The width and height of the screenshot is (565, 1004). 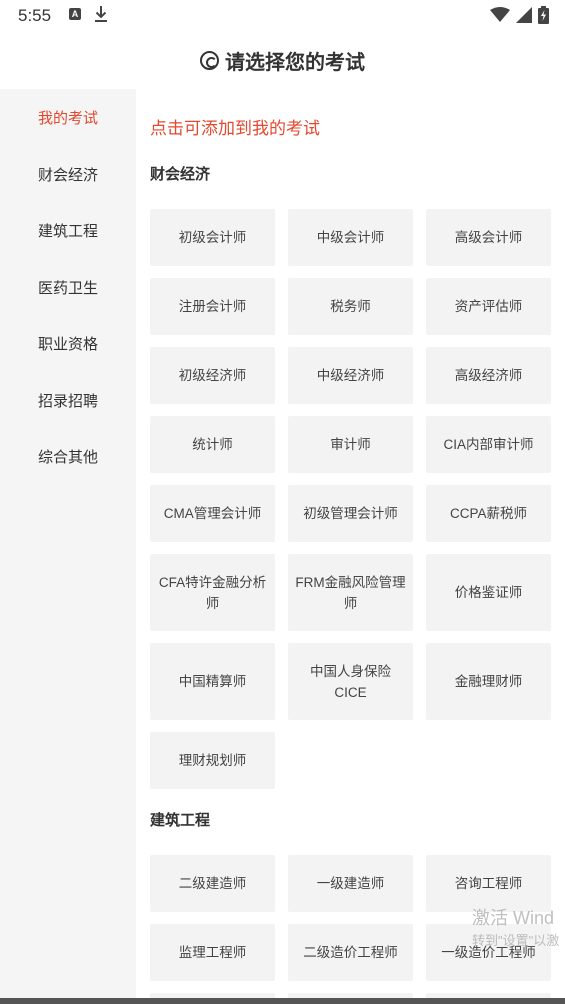 I want to click on exam-button: FRM金融风险管理师, so click(x=350, y=592).